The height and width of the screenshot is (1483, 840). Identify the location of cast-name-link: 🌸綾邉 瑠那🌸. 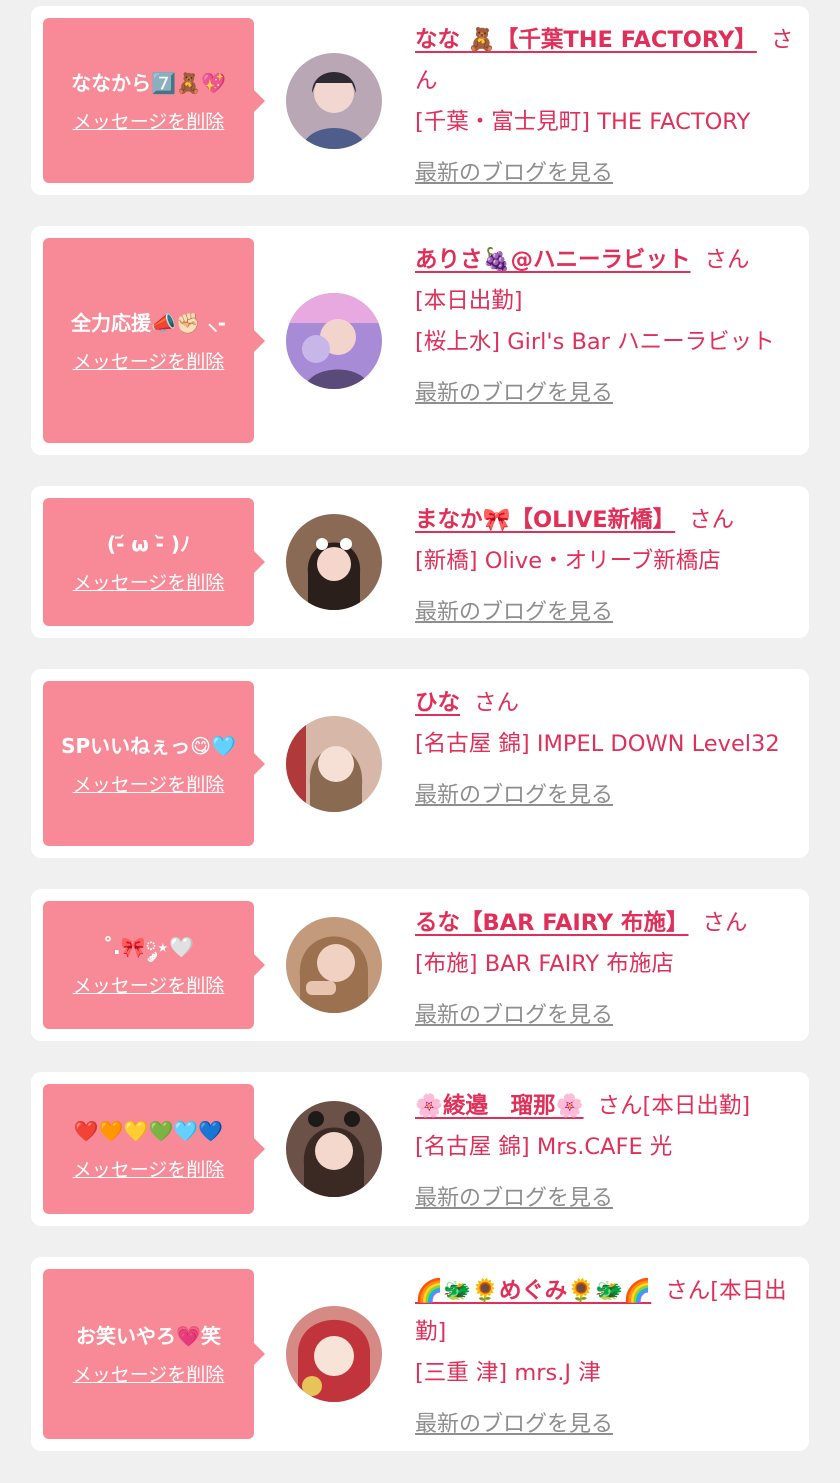
(499, 1106).